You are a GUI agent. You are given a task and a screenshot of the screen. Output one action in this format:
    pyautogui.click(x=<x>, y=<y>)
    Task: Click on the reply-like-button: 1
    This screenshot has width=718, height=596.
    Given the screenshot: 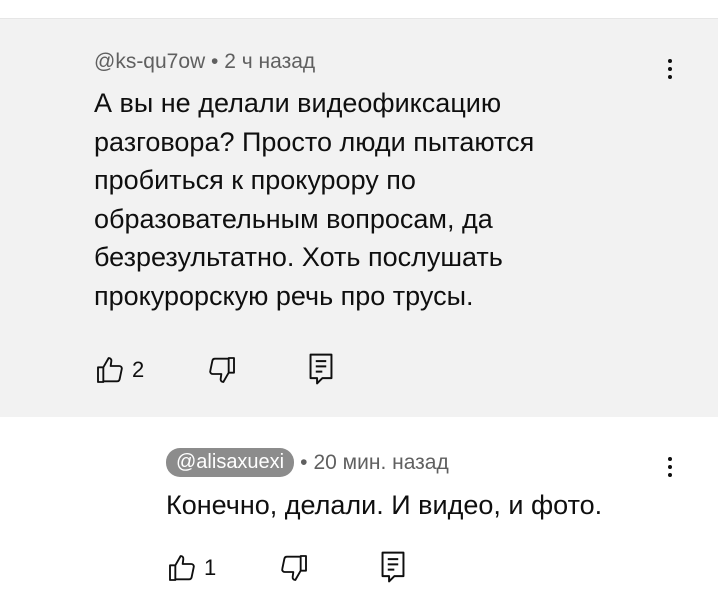 What is the action you would take?
    pyautogui.click(x=191, y=568)
    